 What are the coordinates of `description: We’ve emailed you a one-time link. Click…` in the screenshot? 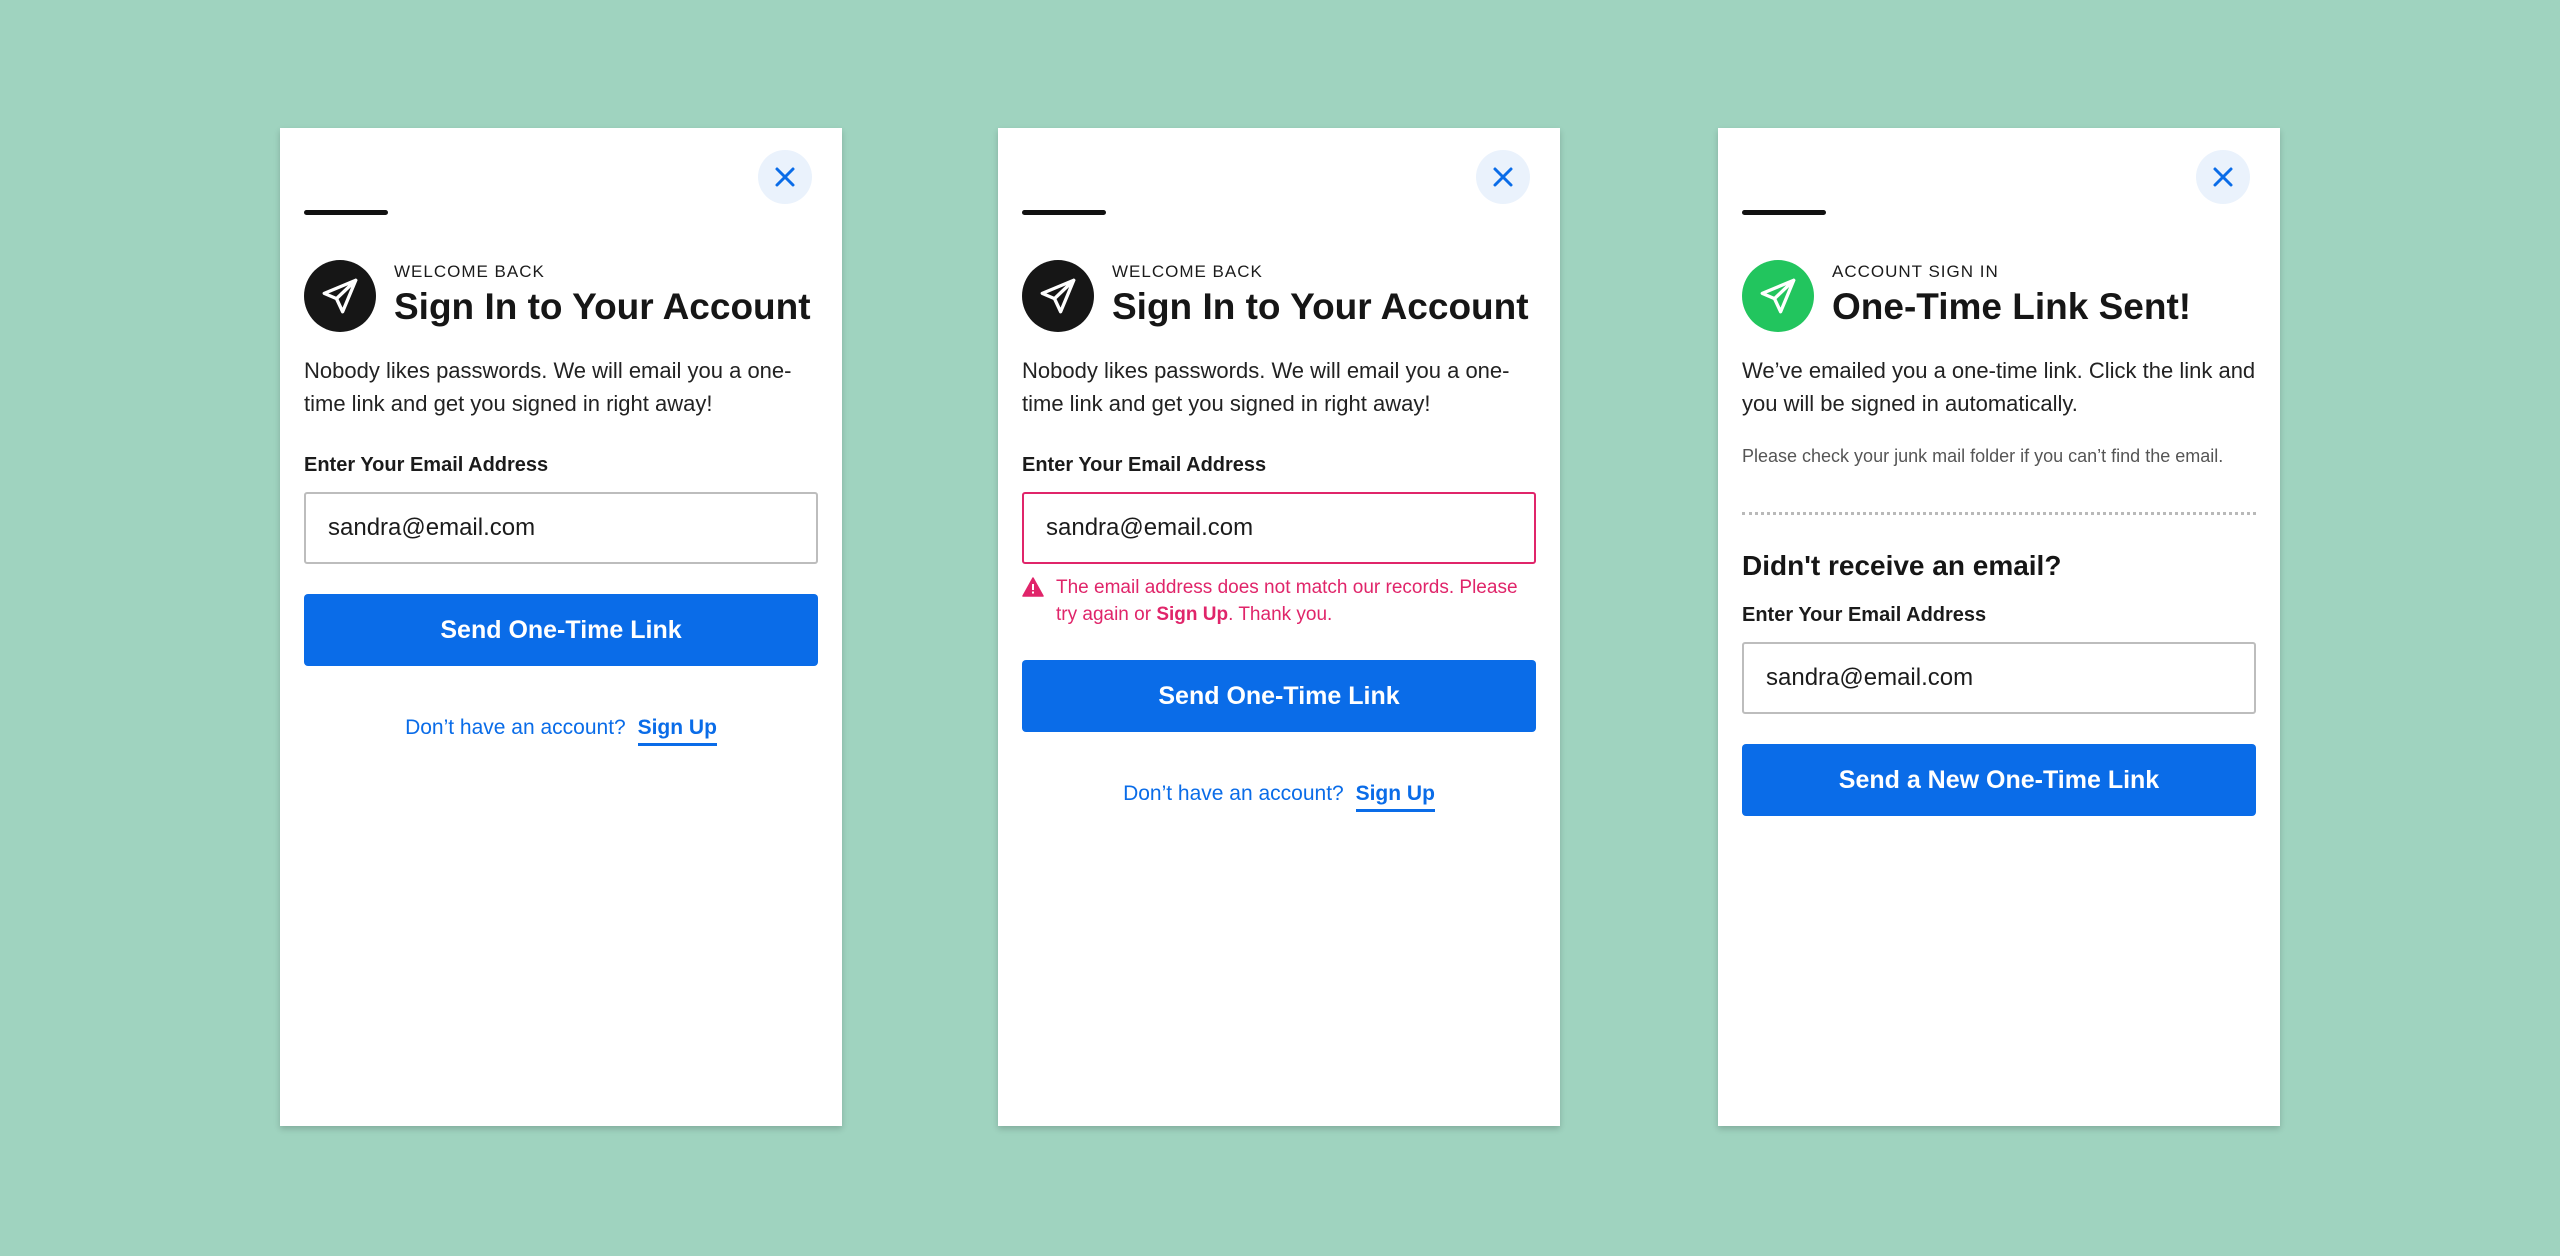 It's located at (1999, 387).